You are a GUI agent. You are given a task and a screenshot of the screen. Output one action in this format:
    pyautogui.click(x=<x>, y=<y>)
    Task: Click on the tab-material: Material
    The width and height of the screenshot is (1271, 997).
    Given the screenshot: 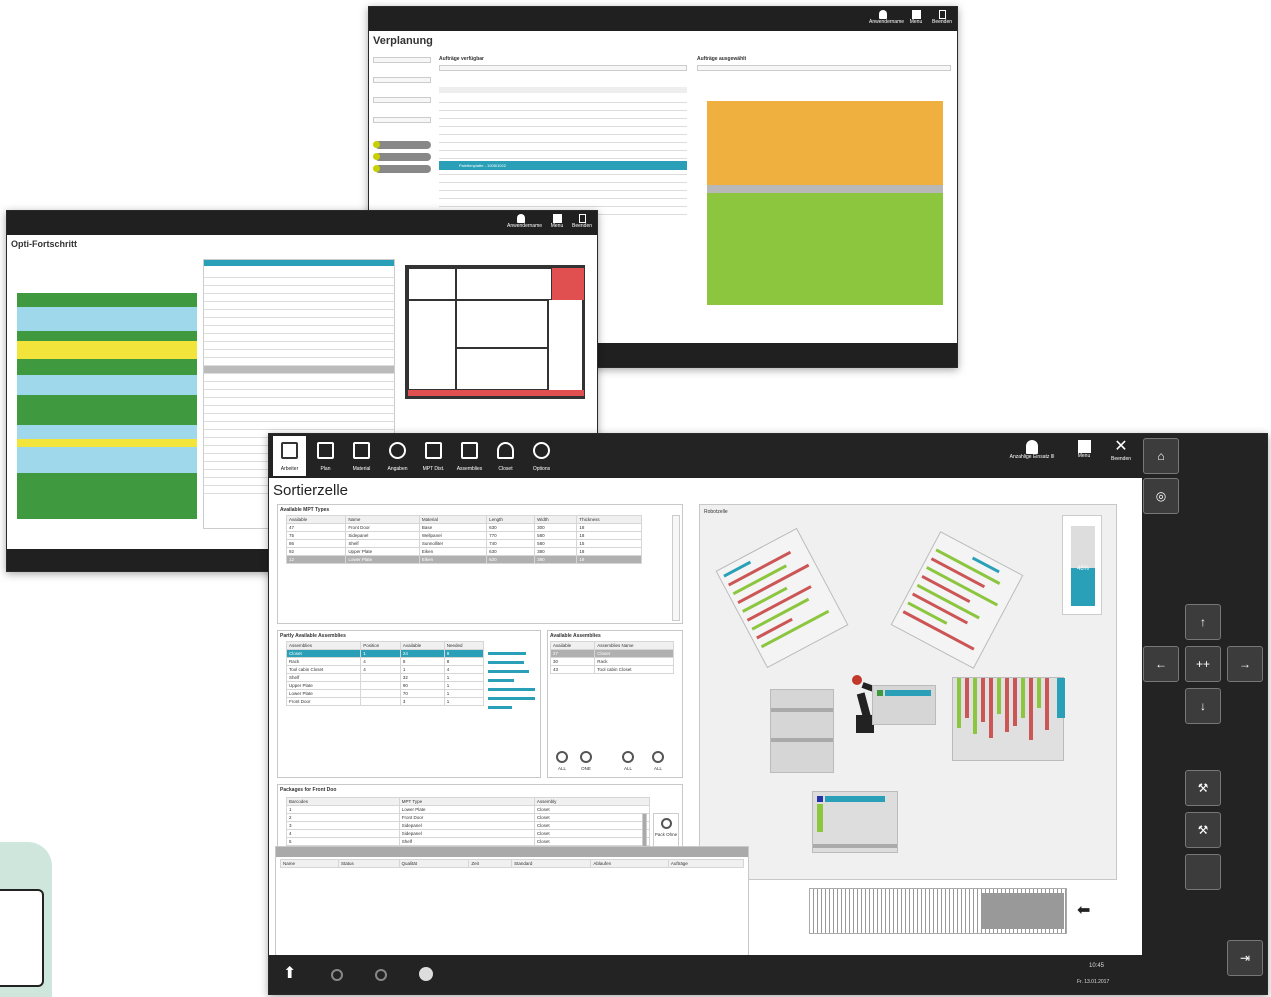 What is the action you would take?
    pyautogui.click(x=361, y=456)
    